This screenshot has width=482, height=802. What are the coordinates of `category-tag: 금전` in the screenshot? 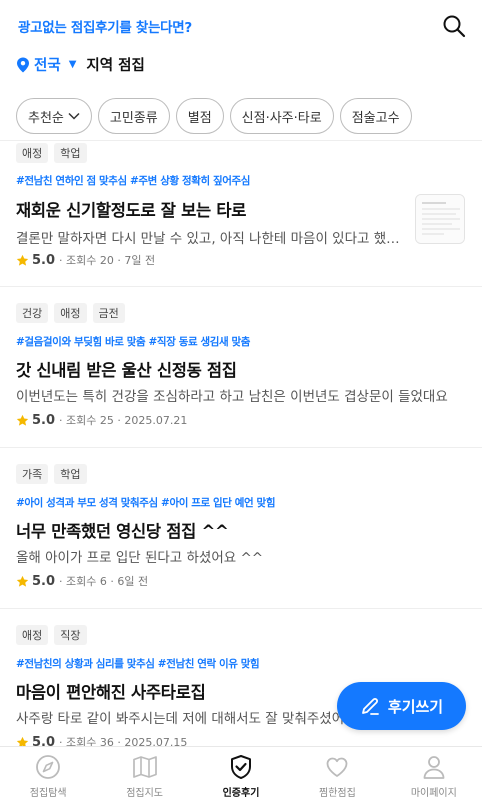 It's located at (108, 313).